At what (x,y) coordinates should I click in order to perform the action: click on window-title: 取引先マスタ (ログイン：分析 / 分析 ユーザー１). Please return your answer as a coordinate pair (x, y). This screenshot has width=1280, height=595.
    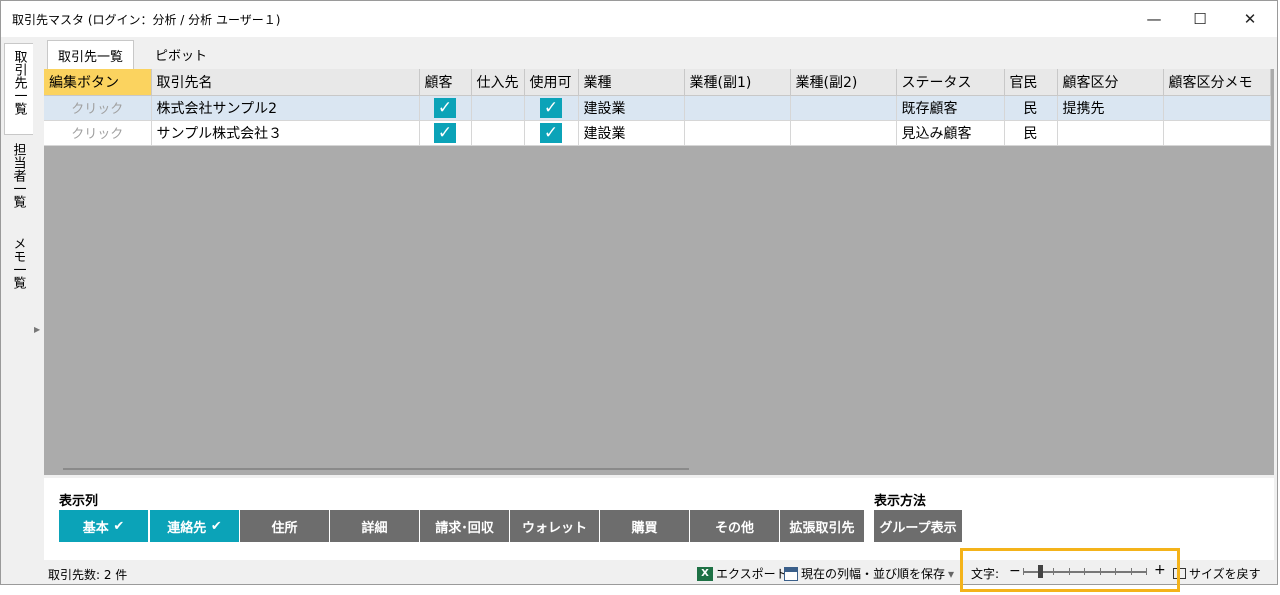
    Looking at the image, I should click on (146, 20).